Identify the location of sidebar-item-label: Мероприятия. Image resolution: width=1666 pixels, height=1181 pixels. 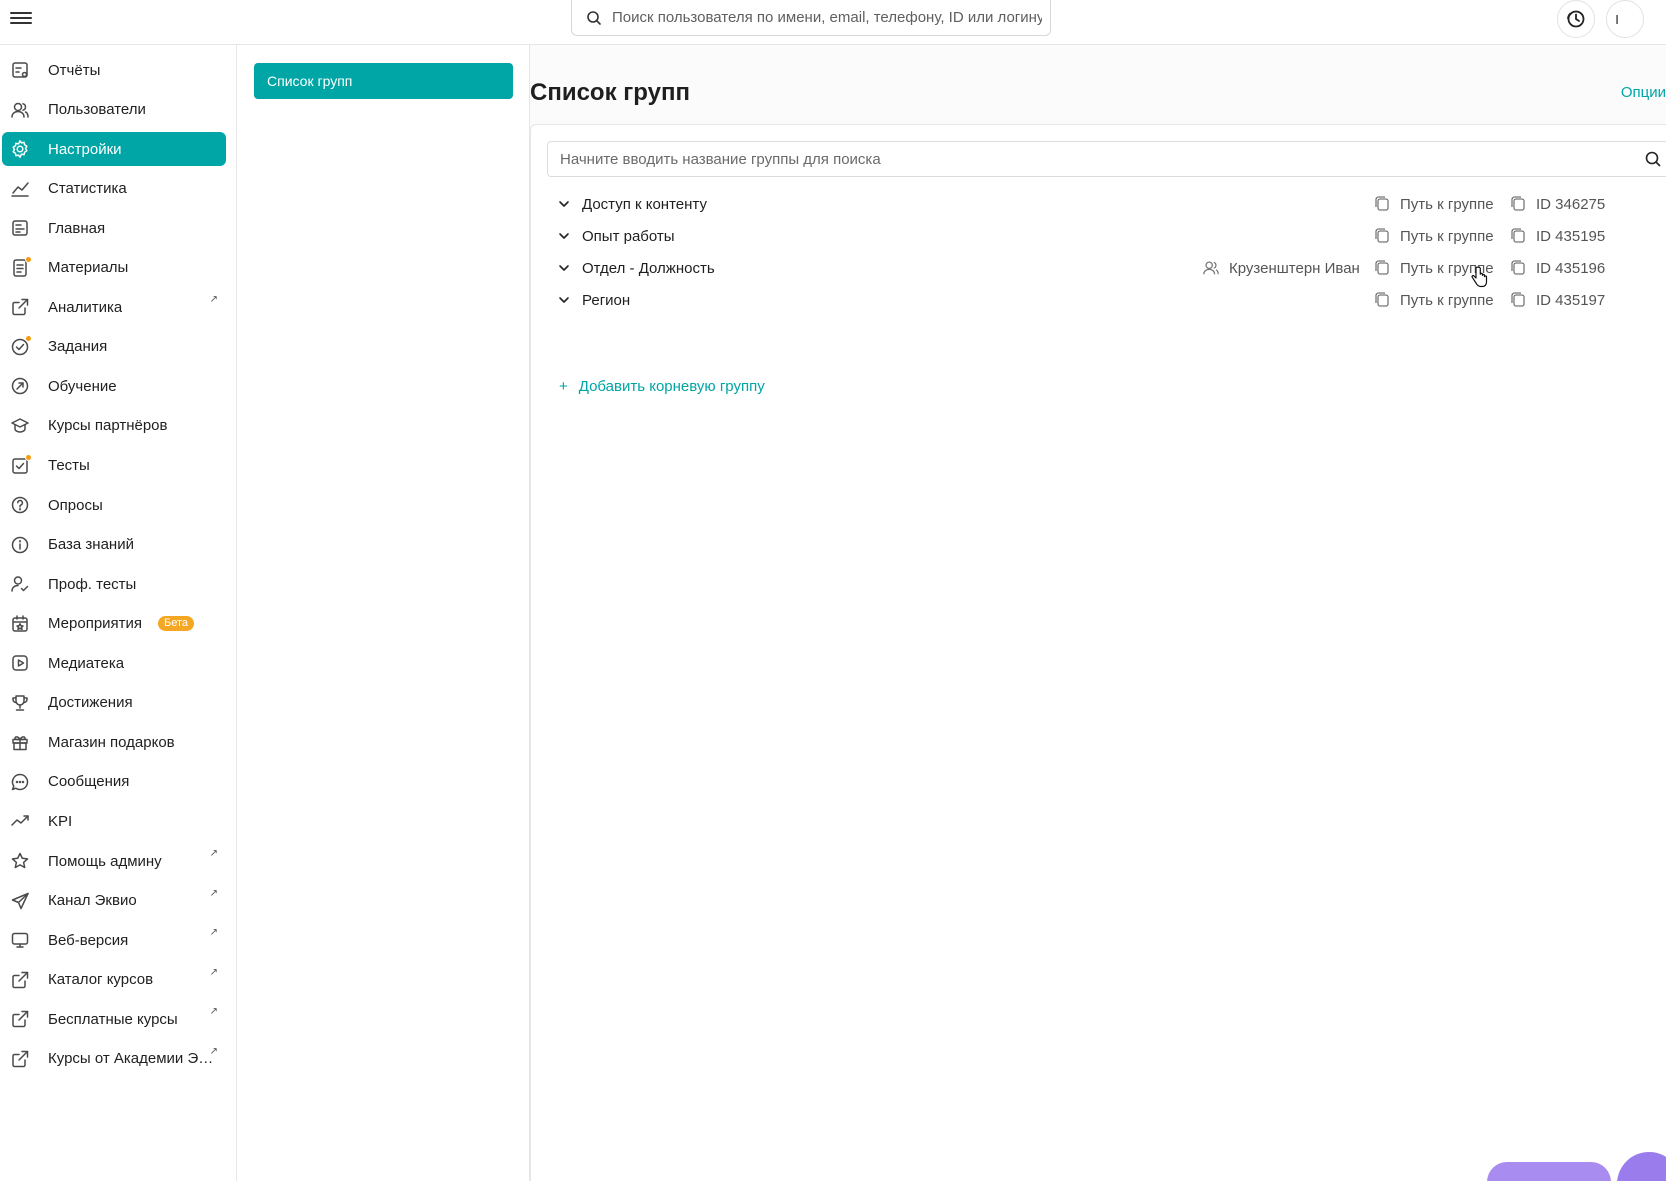
(95, 624).